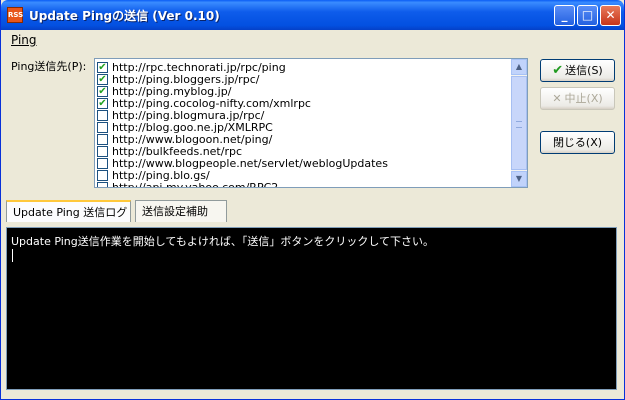 Image resolution: width=625 pixels, height=400 pixels. Describe the element at coordinates (519, 67) in the screenshot. I see `scroll-up-icon: ▲` at that location.